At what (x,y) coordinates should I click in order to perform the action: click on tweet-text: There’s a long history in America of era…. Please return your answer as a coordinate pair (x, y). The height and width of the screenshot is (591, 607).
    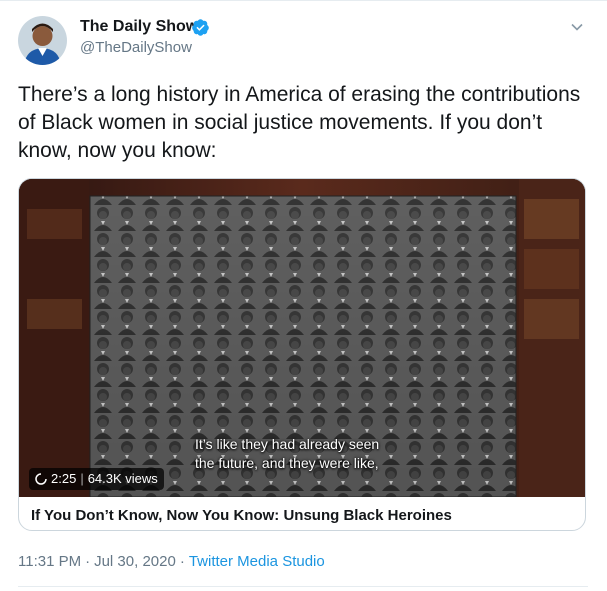
    Looking at the image, I should click on (299, 122).